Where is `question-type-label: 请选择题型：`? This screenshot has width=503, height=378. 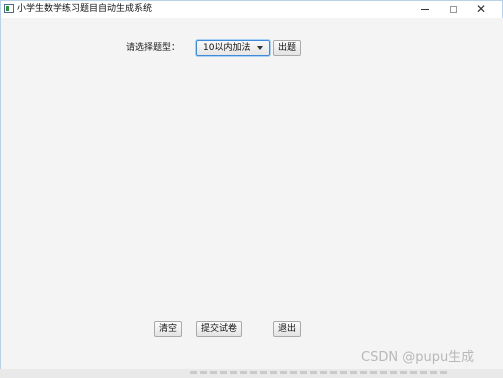
question-type-label: 请选择题型： is located at coordinates (153, 48).